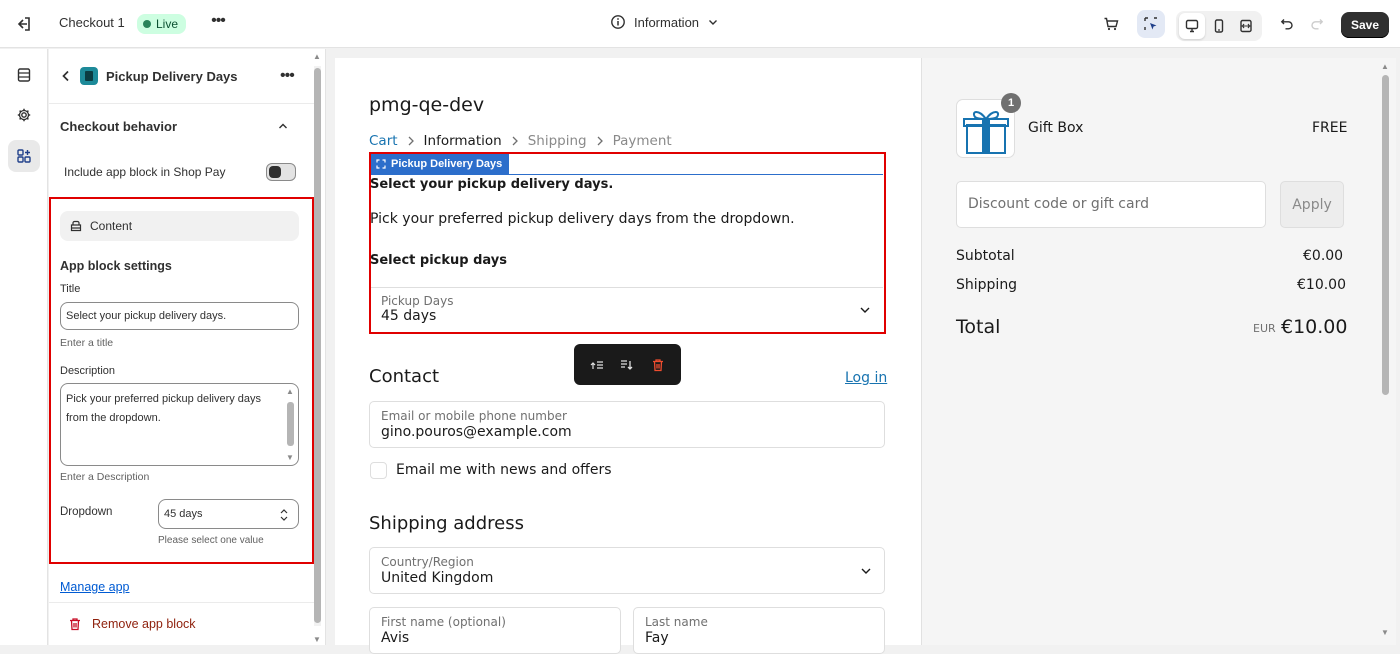 This screenshot has height=654, width=1400. What do you see at coordinates (283, 126) in the screenshot?
I see `chevron-up-icon` at bounding box center [283, 126].